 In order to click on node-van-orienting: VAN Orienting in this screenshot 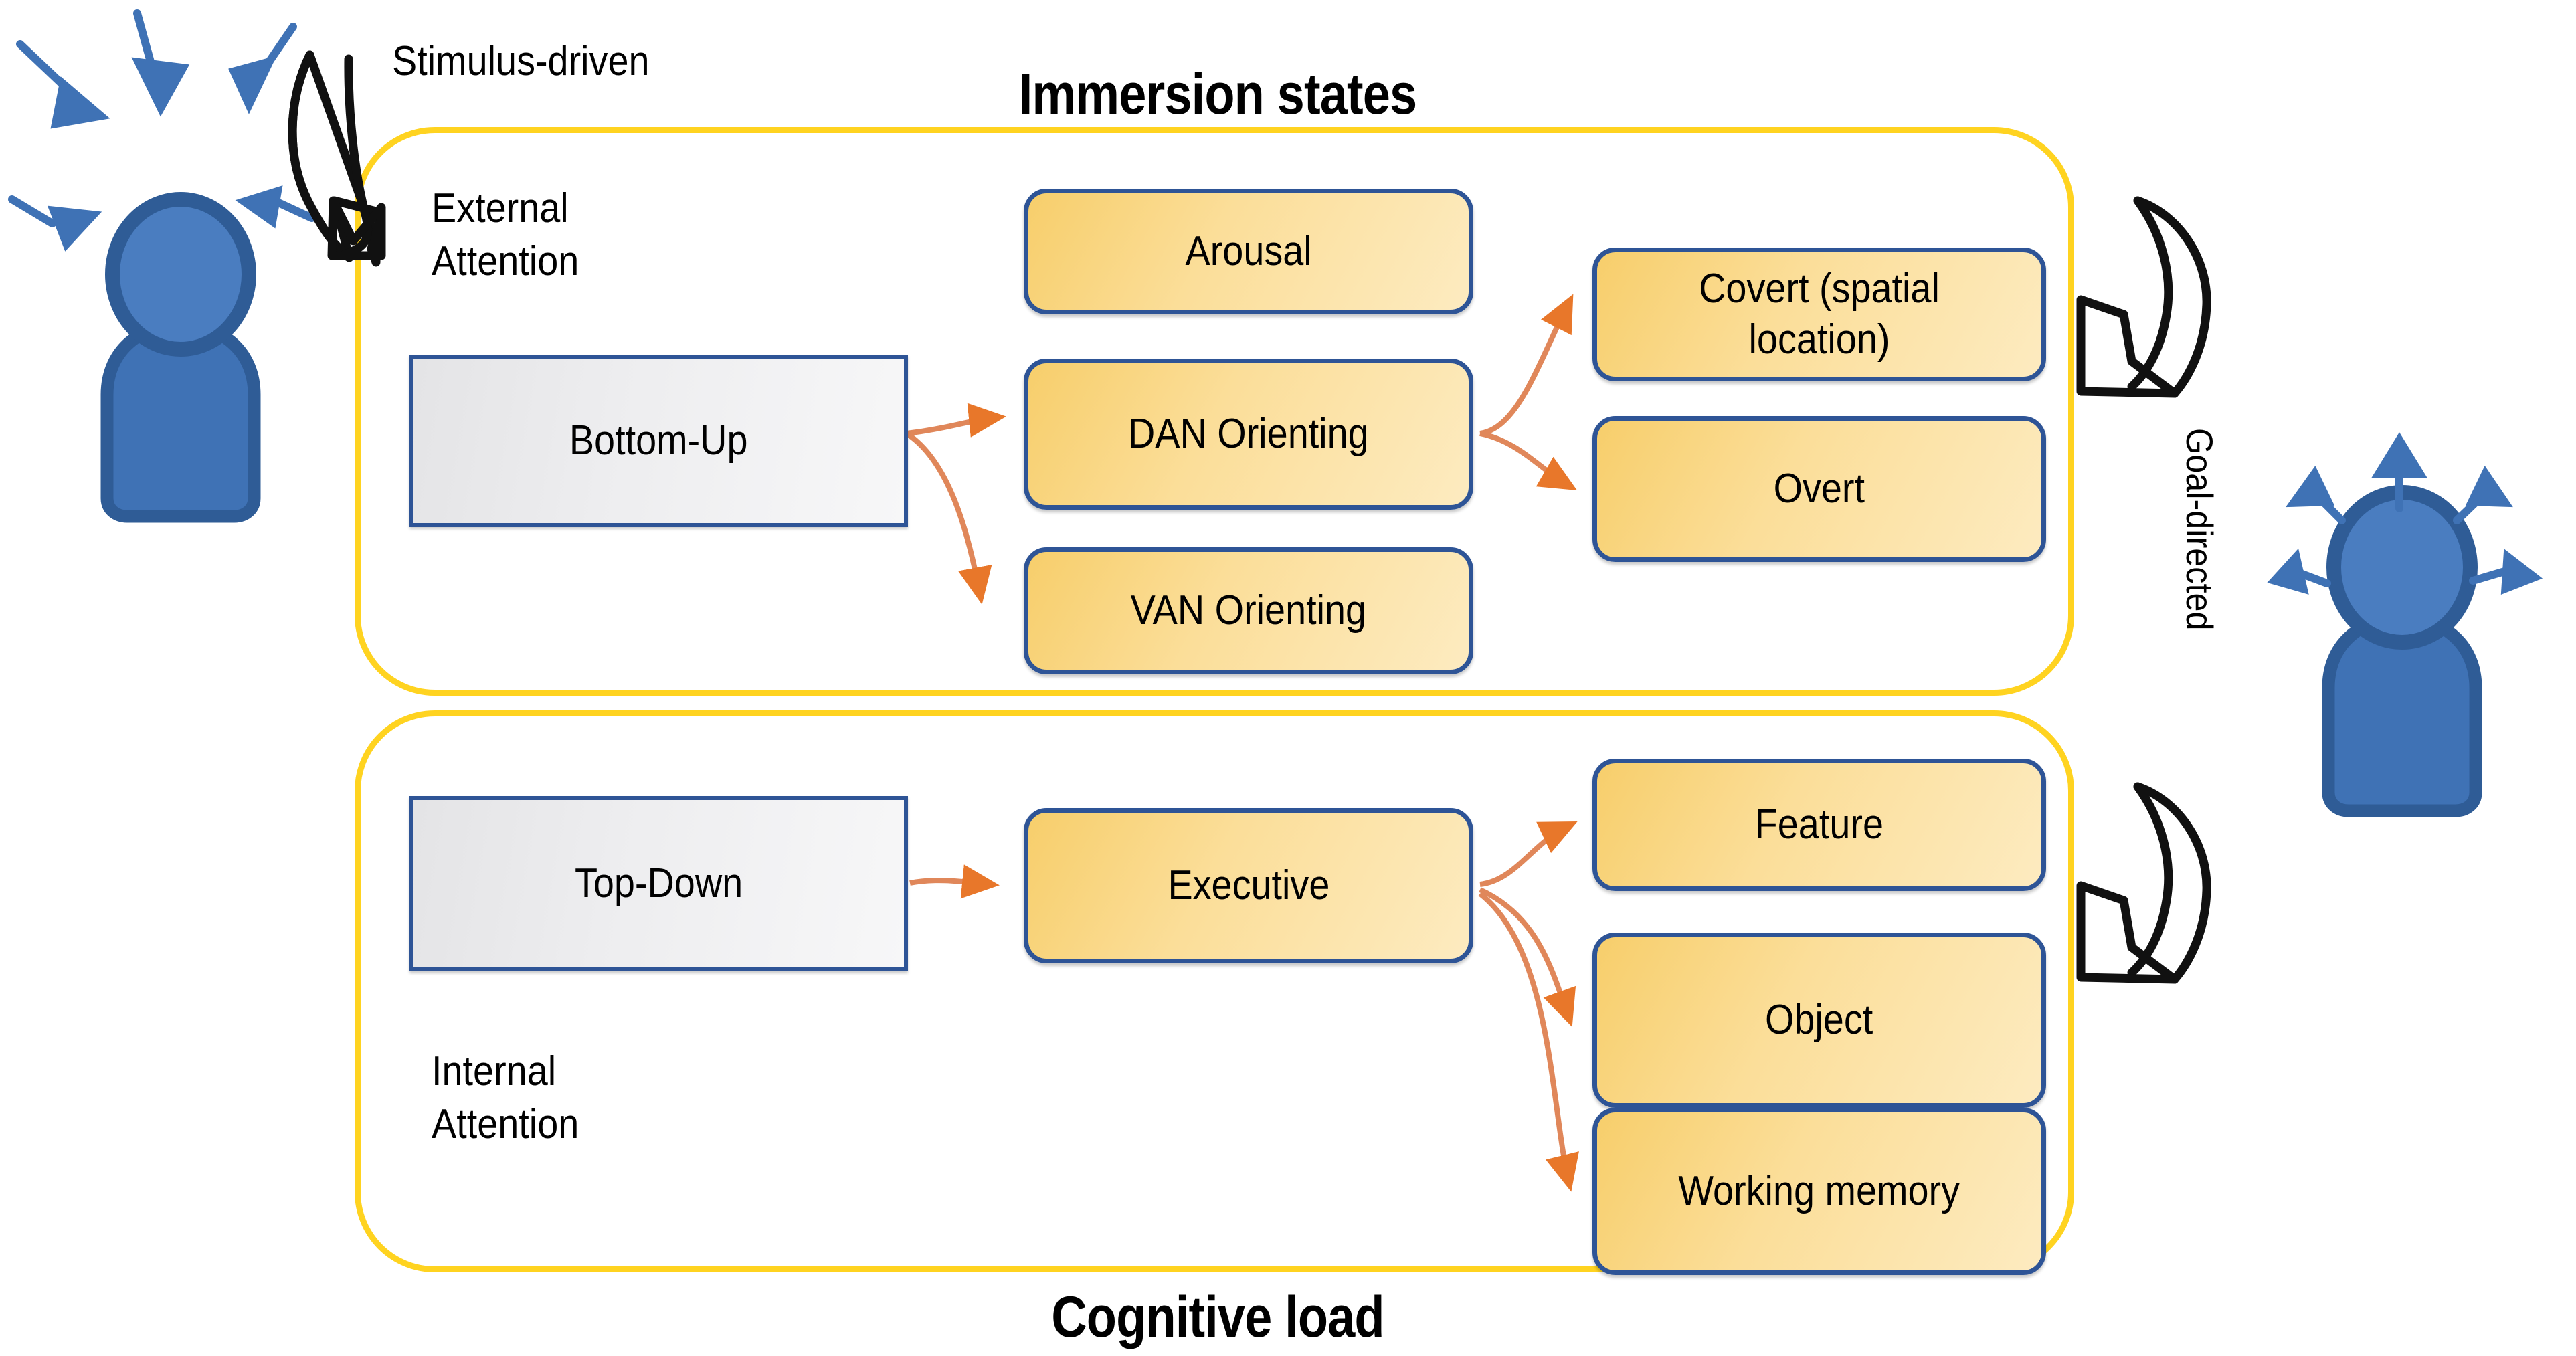, I will do `click(1248, 610)`.